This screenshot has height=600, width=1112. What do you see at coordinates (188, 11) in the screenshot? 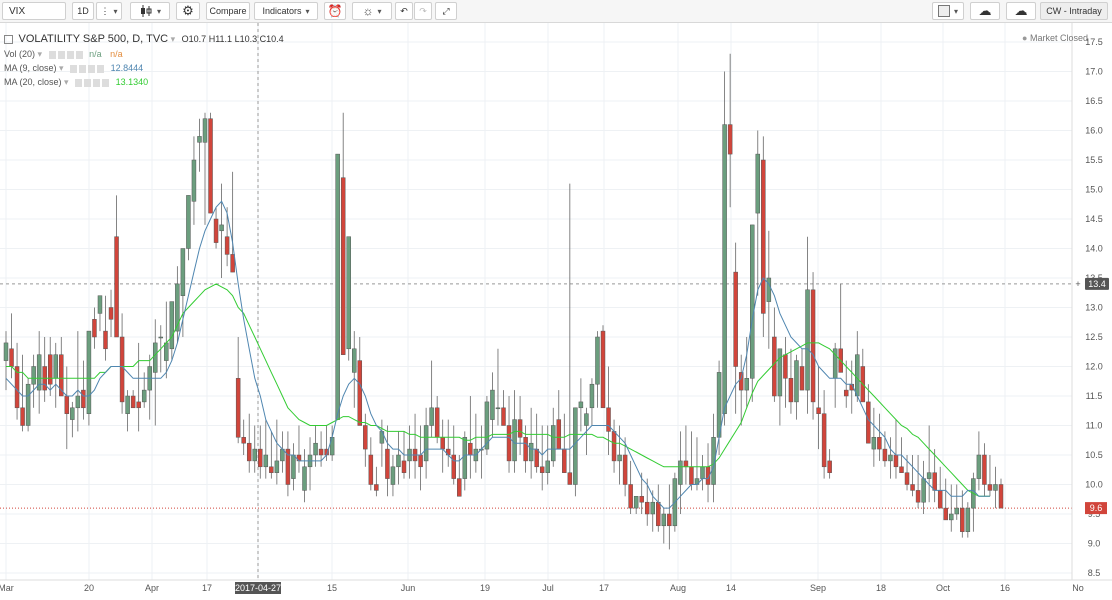
I see `settings-button: ⚙` at bounding box center [188, 11].